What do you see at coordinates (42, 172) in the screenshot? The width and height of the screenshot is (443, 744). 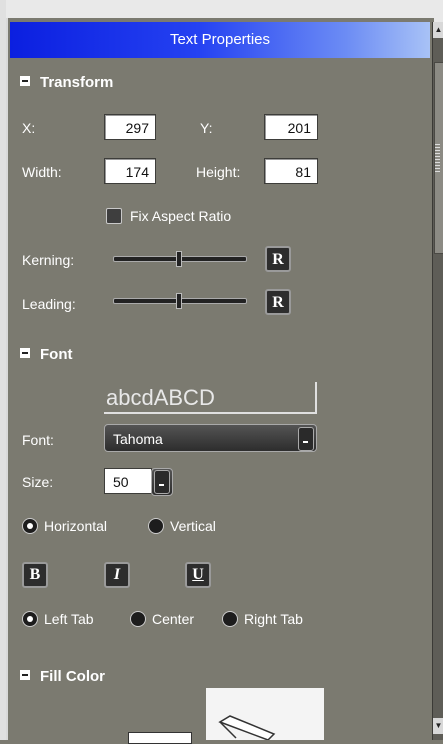 I see `width-label: Width:` at bounding box center [42, 172].